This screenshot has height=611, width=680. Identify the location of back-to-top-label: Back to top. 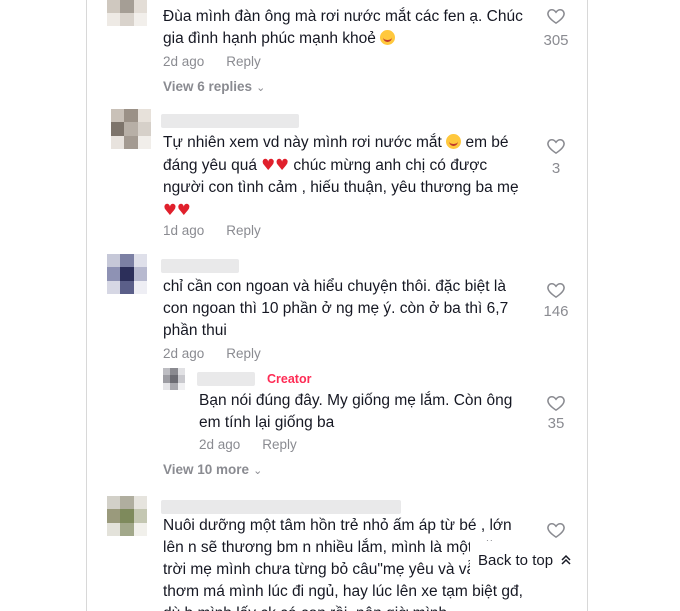
(516, 560).